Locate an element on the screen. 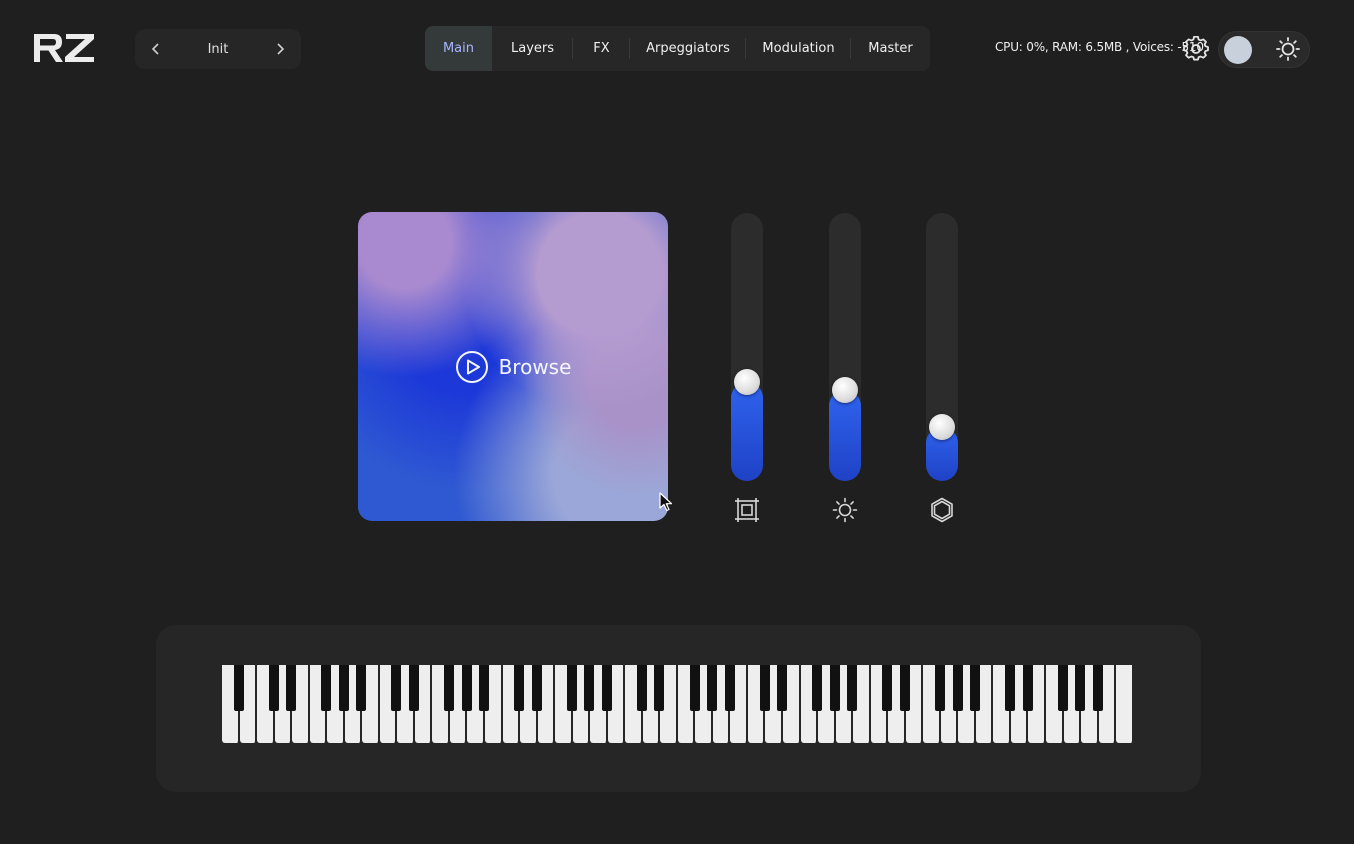 This screenshot has height=844, width=1354. browse-button: Browse is located at coordinates (513, 366).